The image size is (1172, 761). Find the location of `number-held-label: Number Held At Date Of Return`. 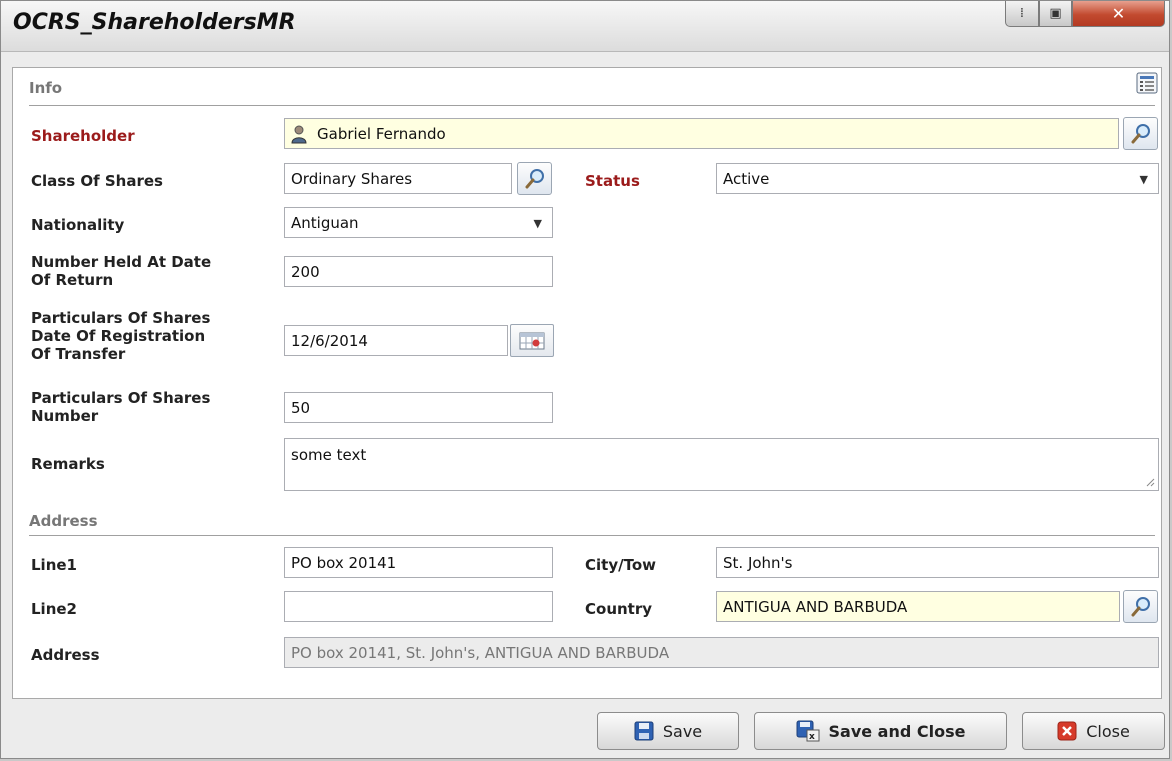

number-held-label: Number Held At Date Of Return is located at coordinates (121, 271).